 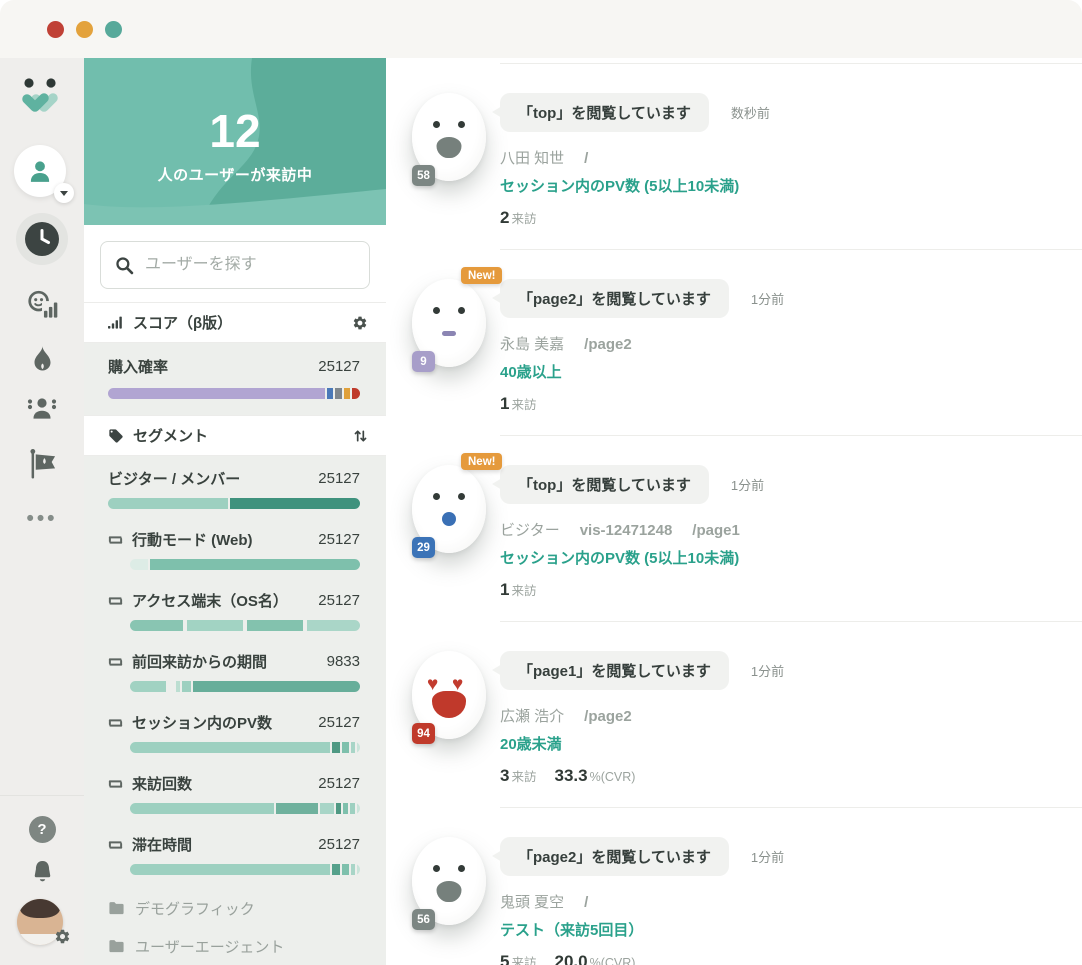 I want to click on user-name: 鬼頭 夏空, so click(x=532, y=902).